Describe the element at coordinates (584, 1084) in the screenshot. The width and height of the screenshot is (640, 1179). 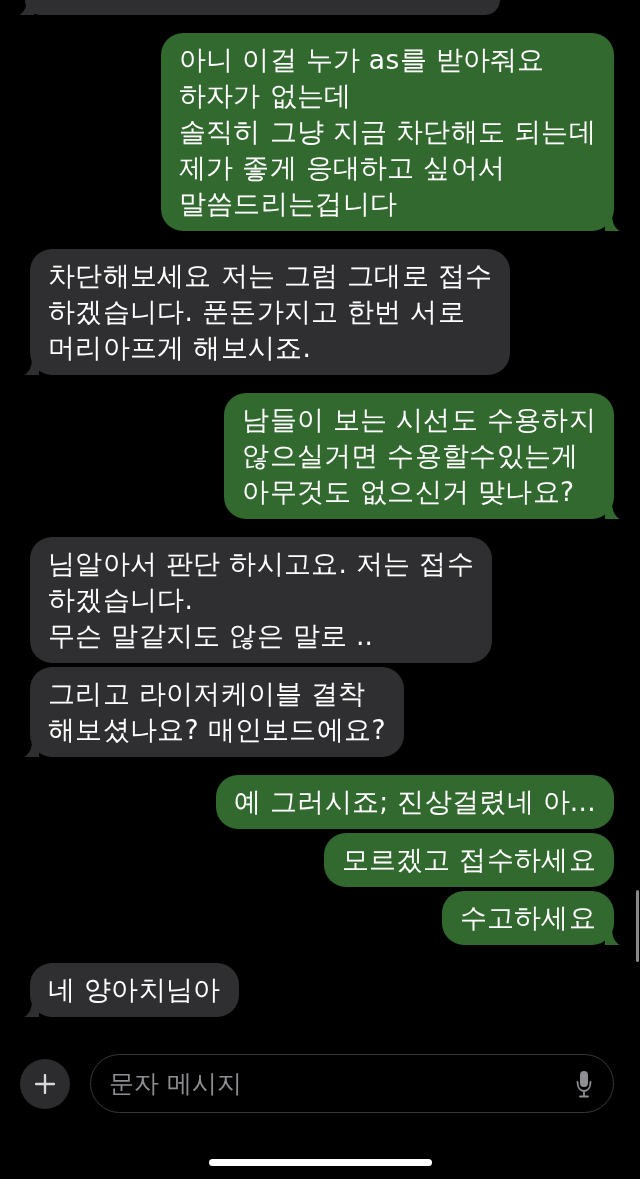
I see `microphone-icon` at that location.